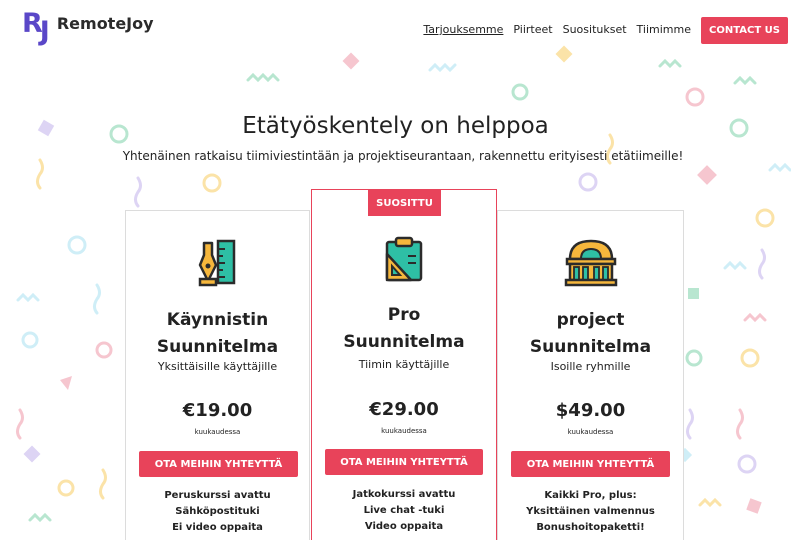  What do you see at coordinates (590, 333) in the screenshot?
I see `plan-name: project Suunnitelma` at bounding box center [590, 333].